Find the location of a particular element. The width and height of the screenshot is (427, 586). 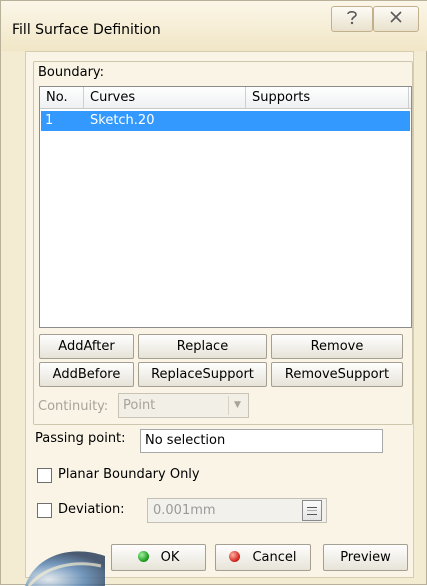

add-before-button: AddBefore is located at coordinates (86, 374).